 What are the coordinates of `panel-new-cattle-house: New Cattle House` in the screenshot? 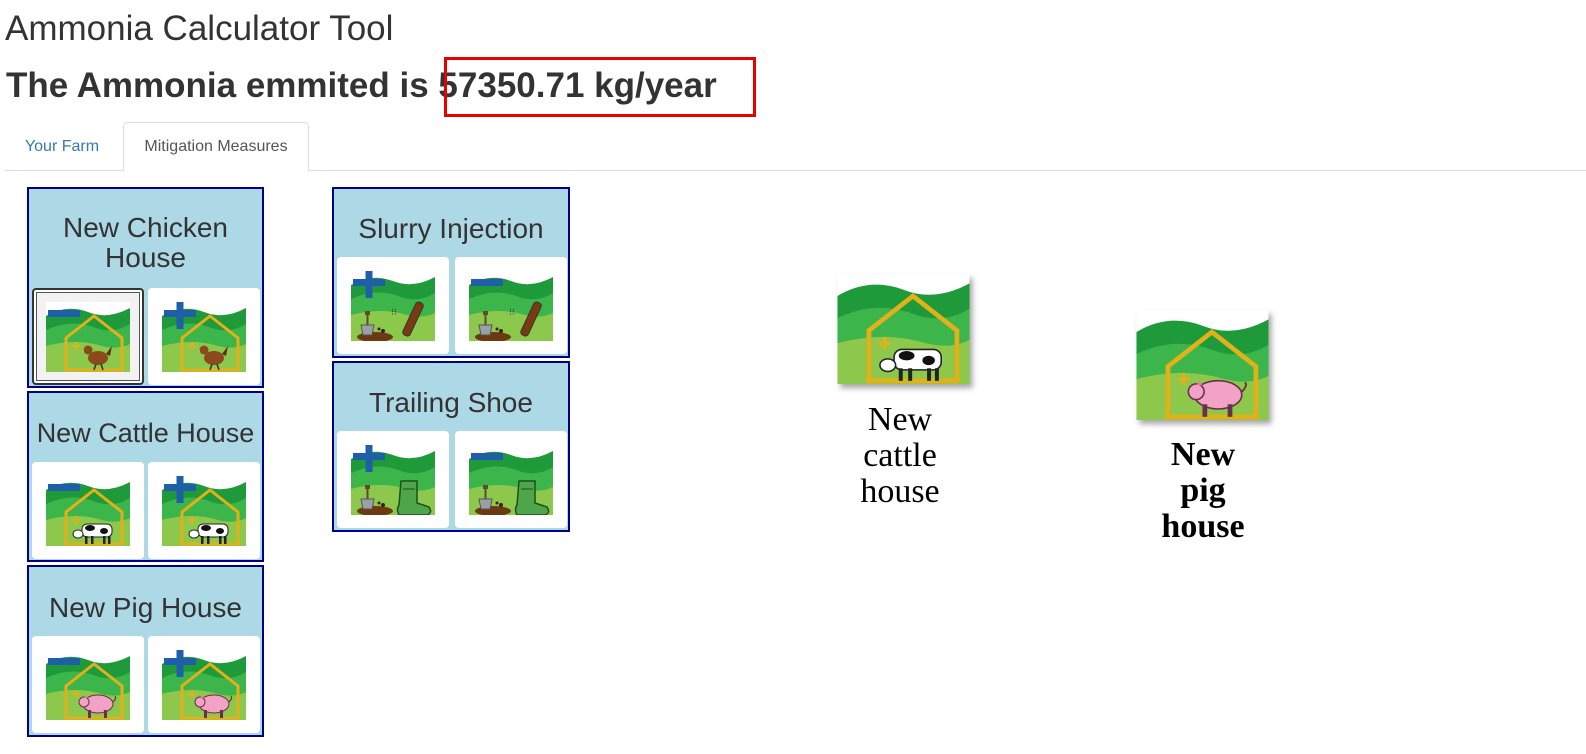 It's located at (145, 476).